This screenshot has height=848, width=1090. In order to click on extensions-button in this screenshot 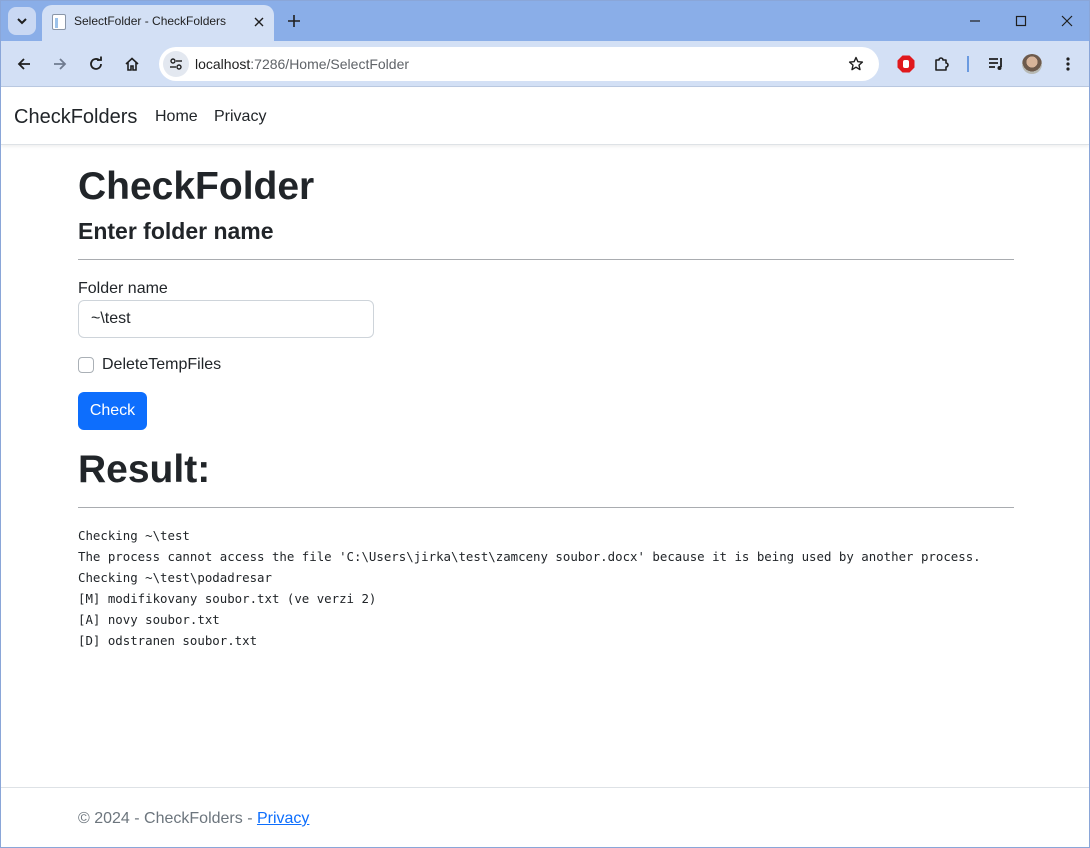, I will do `click(942, 64)`.